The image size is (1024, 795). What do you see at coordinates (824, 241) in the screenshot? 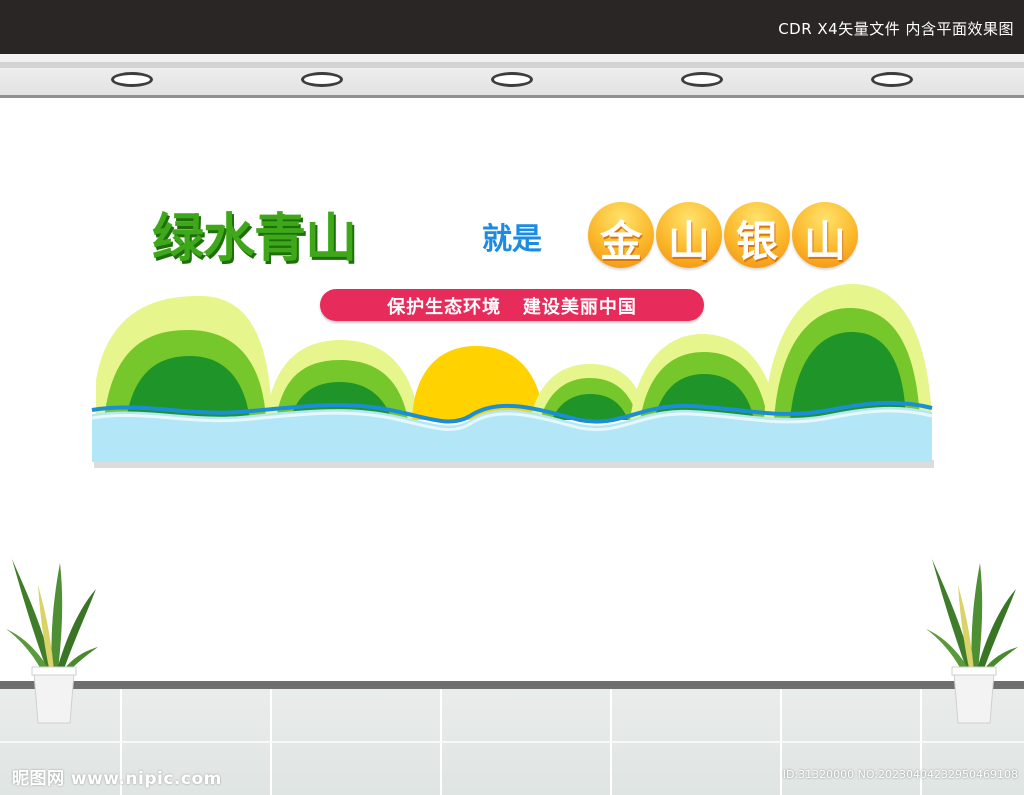
I see `gold-char-4: 山` at bounding box center [824, 241].